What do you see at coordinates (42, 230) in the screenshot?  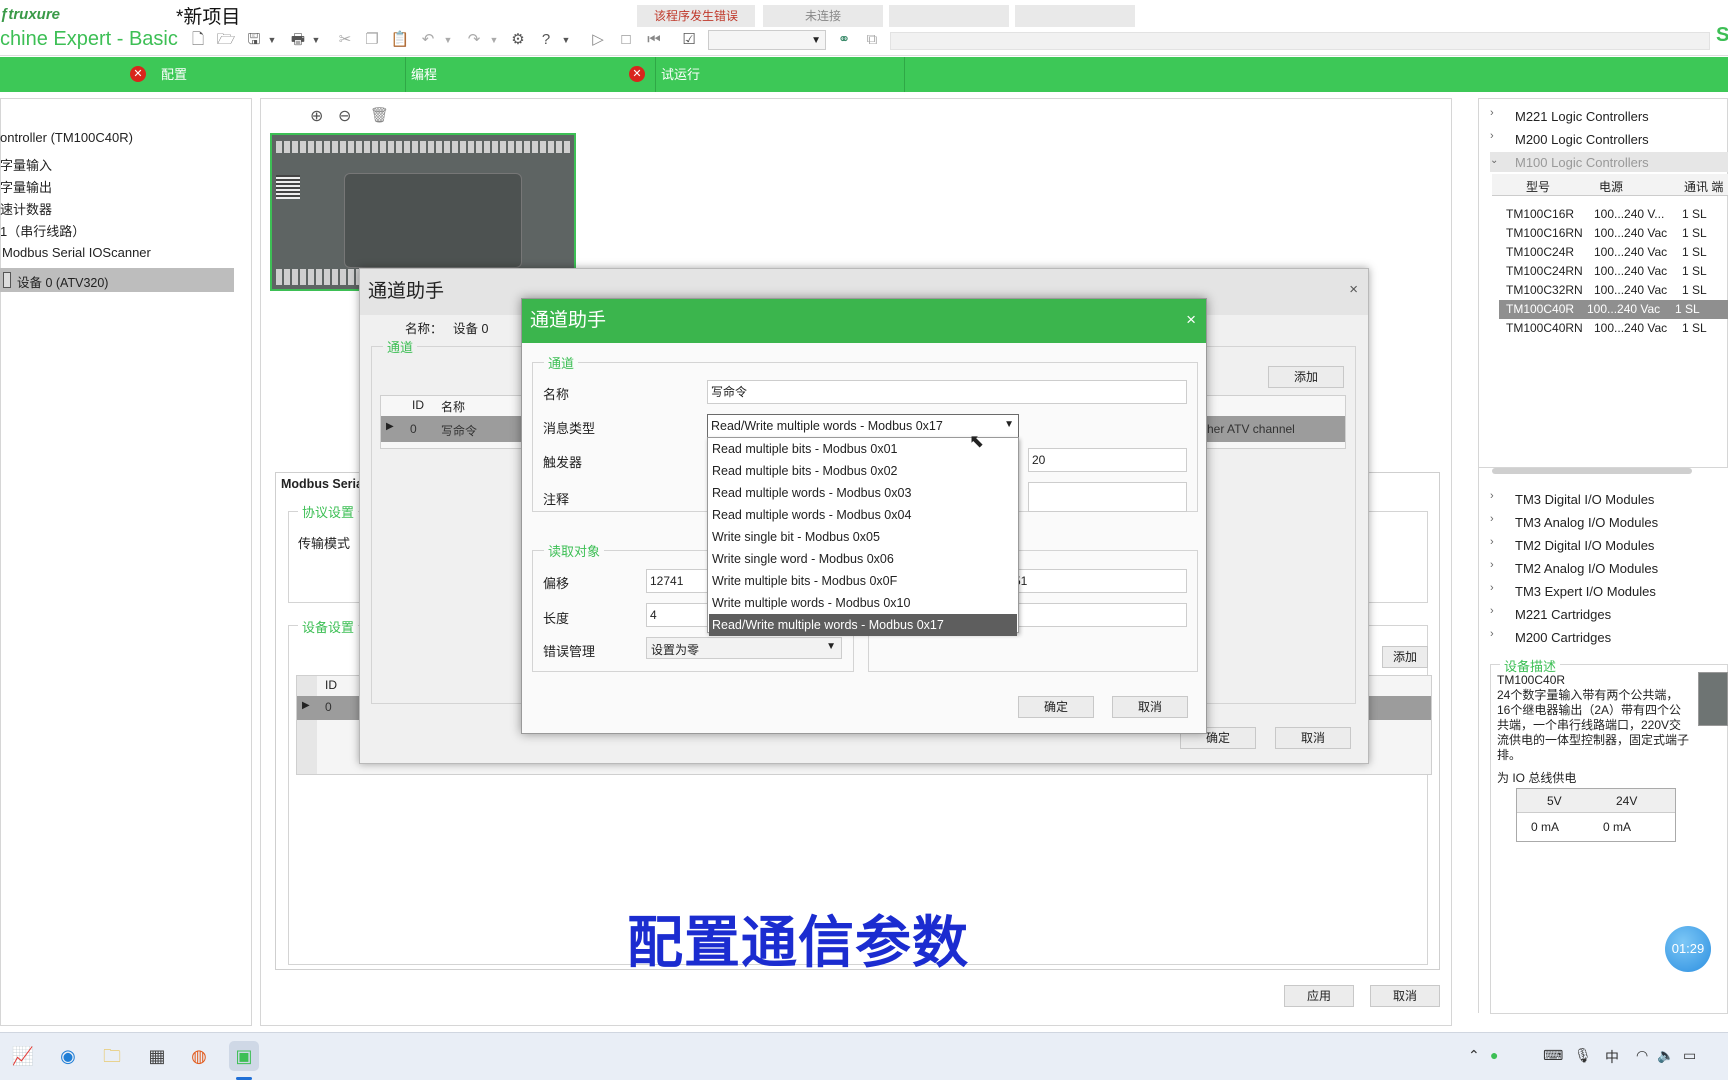 I see `tree-serial: 1（串行线路）` at bounding box center [42, 230].